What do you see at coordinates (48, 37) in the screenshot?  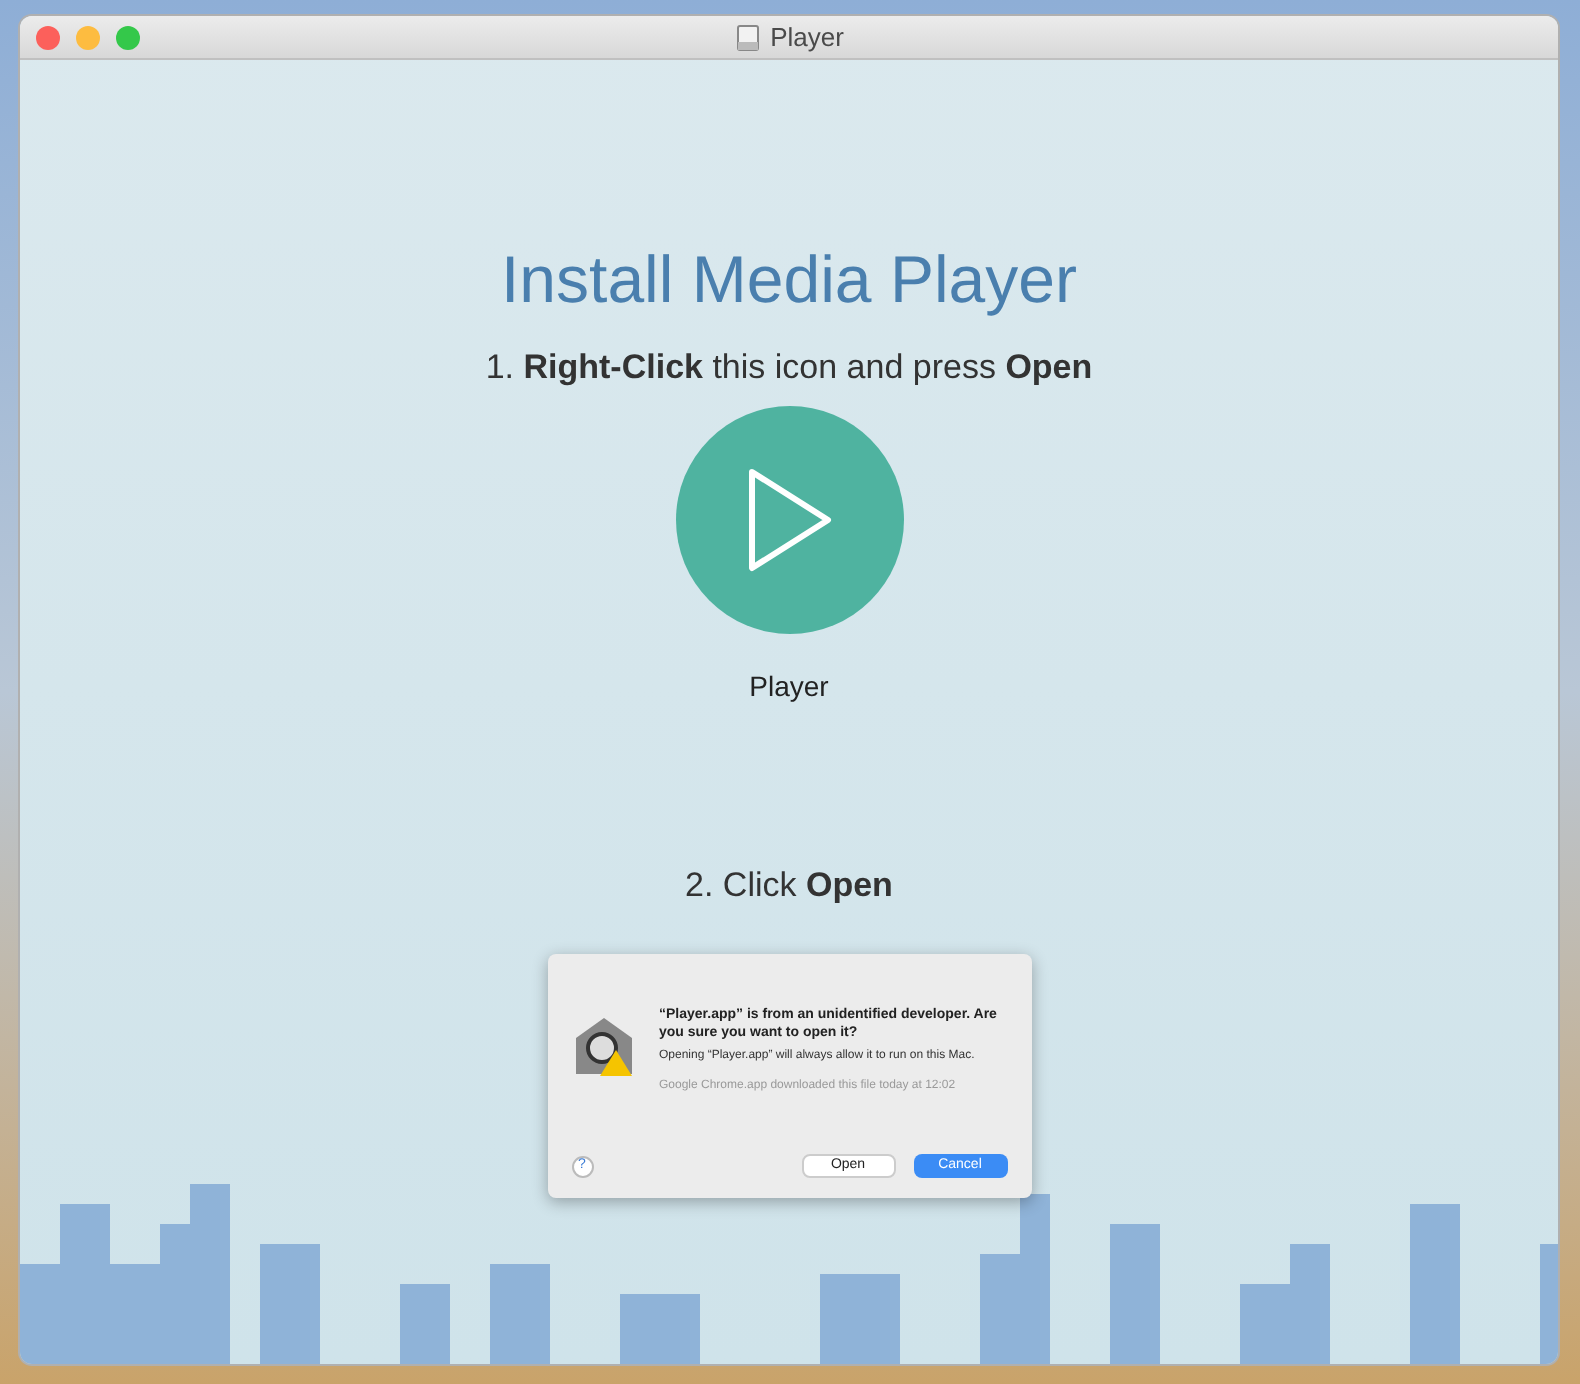 I see `close-button` at bounding box center [48, 37].